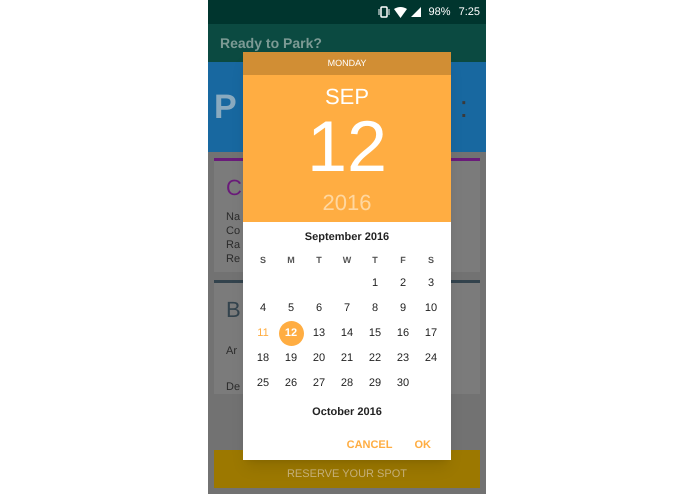 This screenshot has width=695, height=494. I want to click on calendar-day: 20, so click(319, 358).